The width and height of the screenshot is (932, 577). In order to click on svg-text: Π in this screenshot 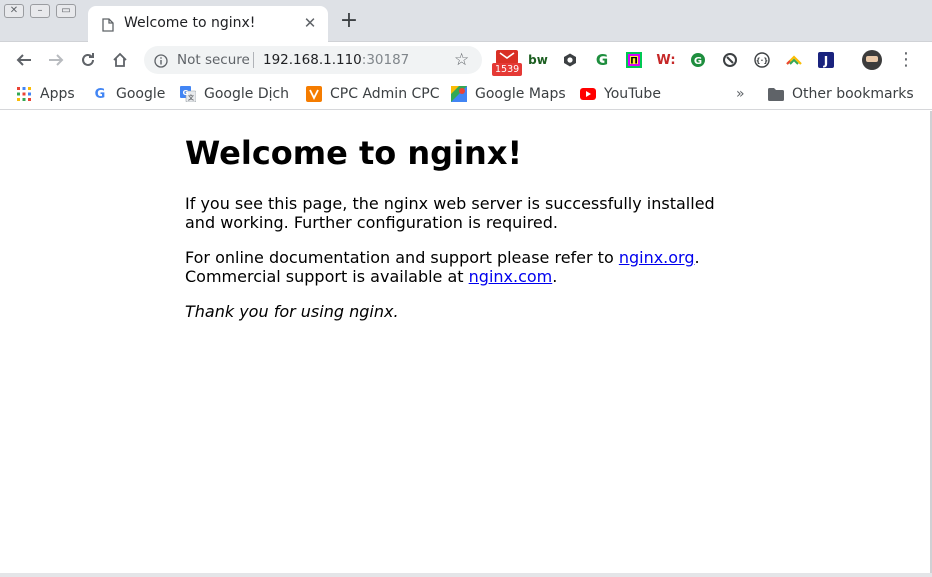, I will do `click(634, 62)`.